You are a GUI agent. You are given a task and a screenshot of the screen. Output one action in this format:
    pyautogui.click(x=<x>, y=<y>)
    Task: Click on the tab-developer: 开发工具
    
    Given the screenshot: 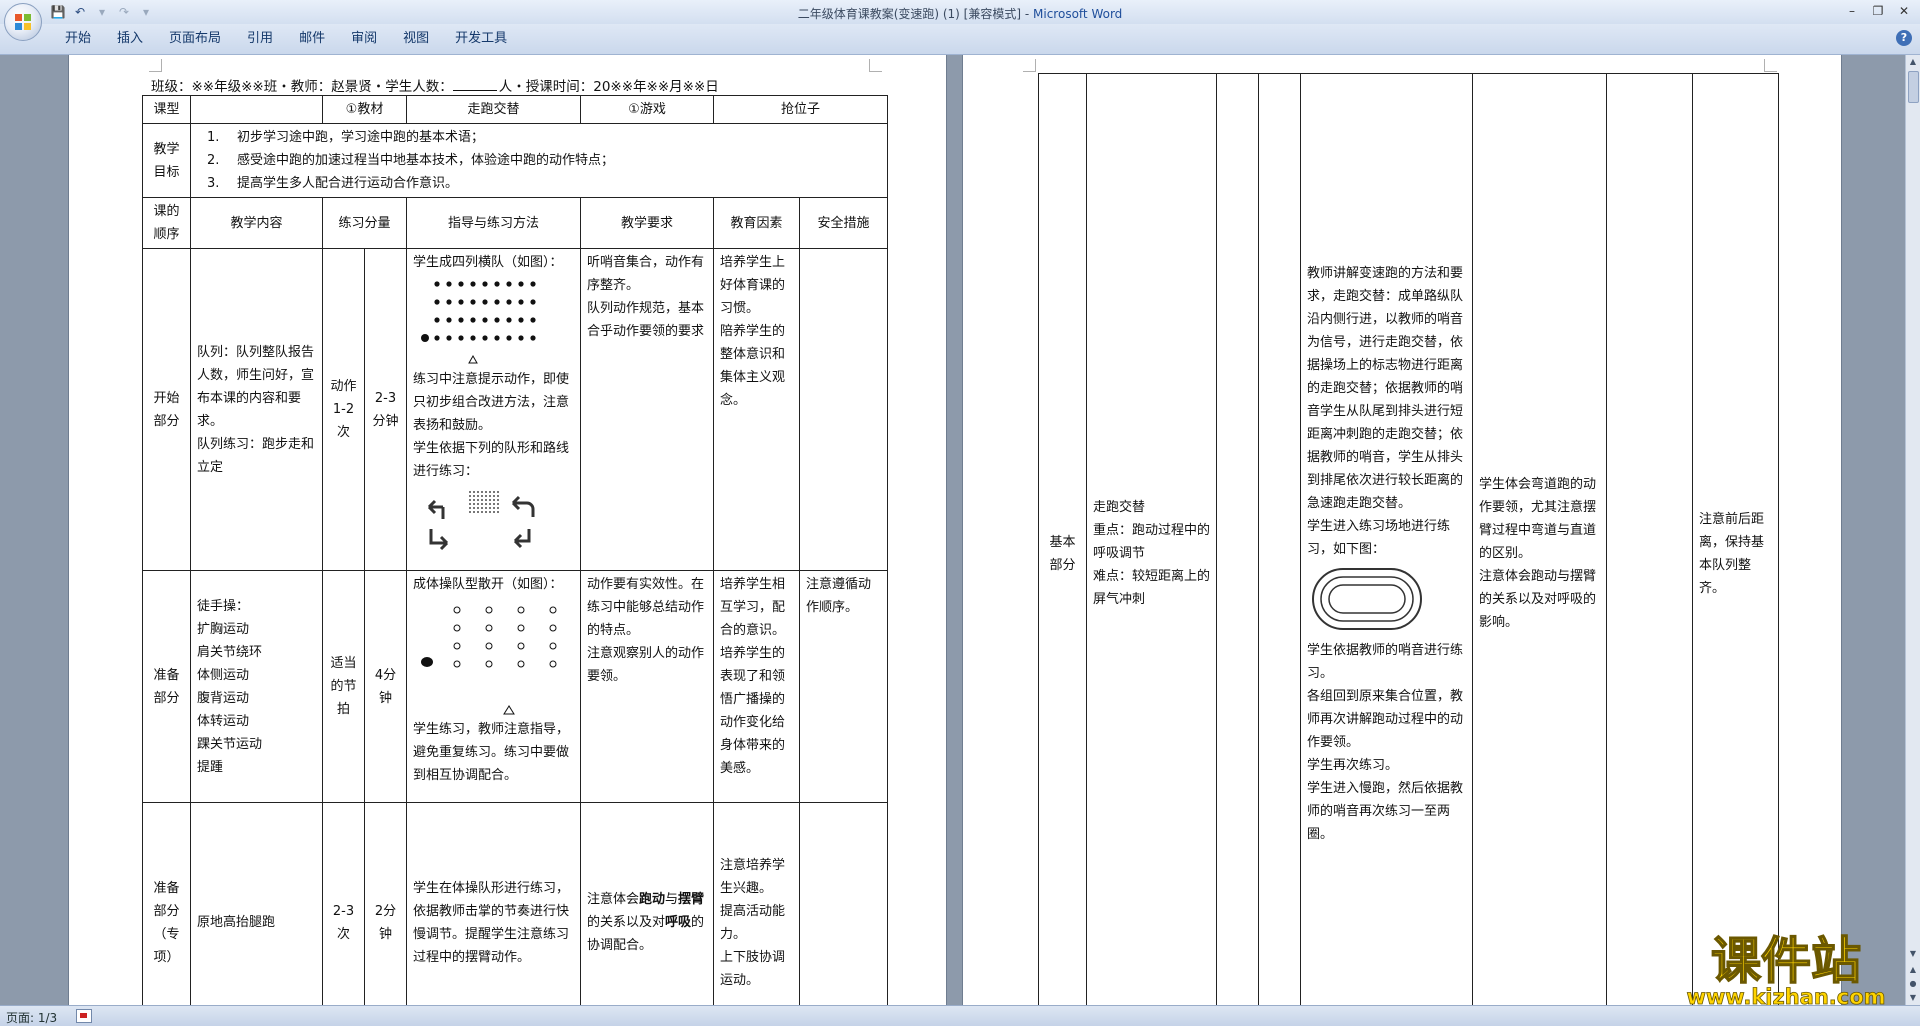 What is the action you would take?
    pyautogui.click(x=481, y=39)
    